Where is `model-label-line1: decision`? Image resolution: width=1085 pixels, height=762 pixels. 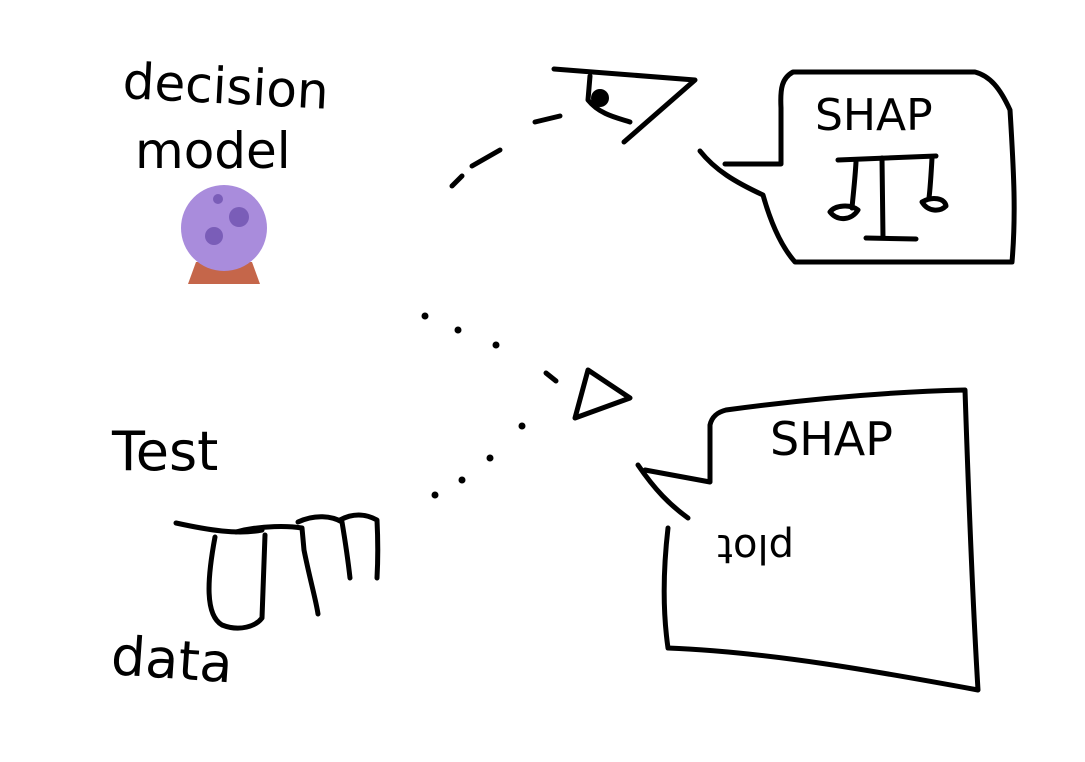 model-label-line1: decision is located at coordinates (225, 86).